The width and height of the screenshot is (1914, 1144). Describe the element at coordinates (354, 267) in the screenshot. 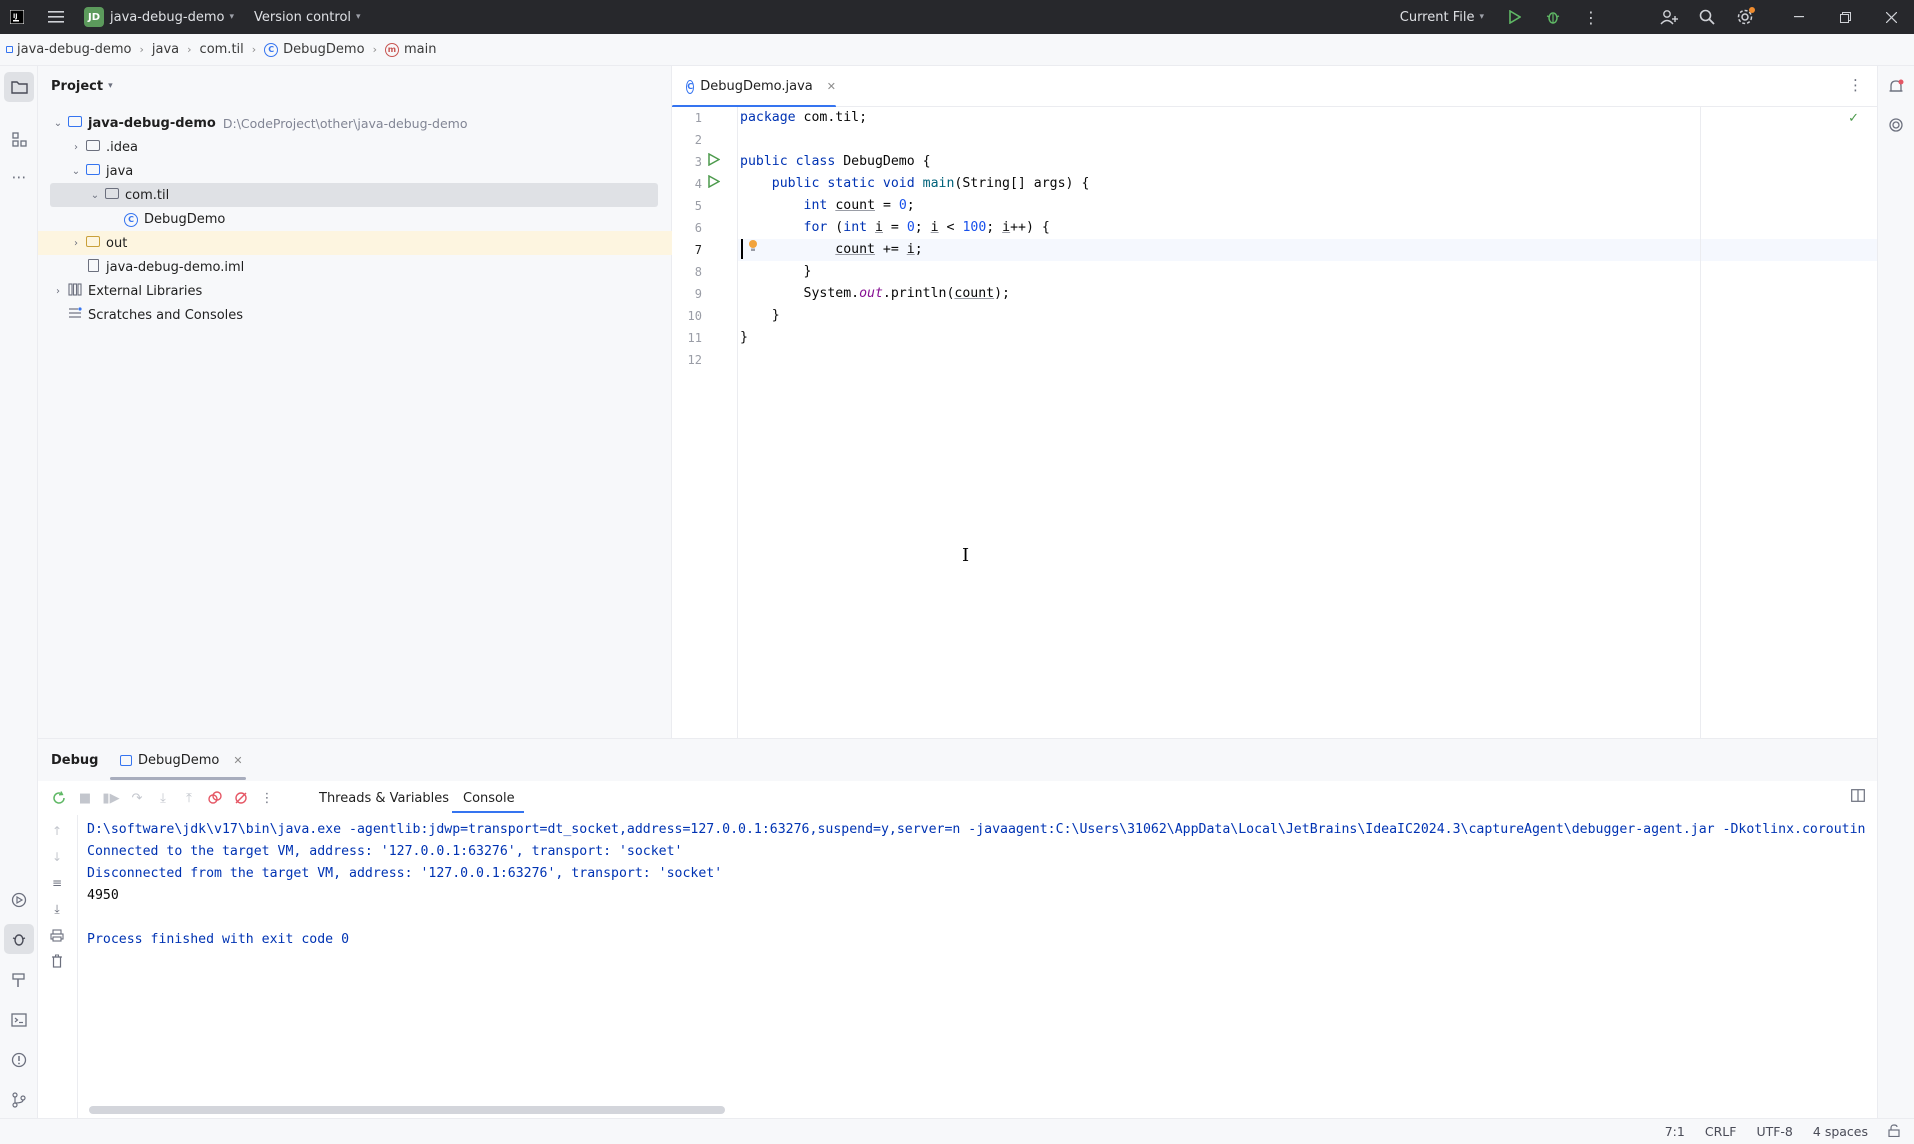

I see `tree-node-iml: java-debug-demo.iml` at that location.